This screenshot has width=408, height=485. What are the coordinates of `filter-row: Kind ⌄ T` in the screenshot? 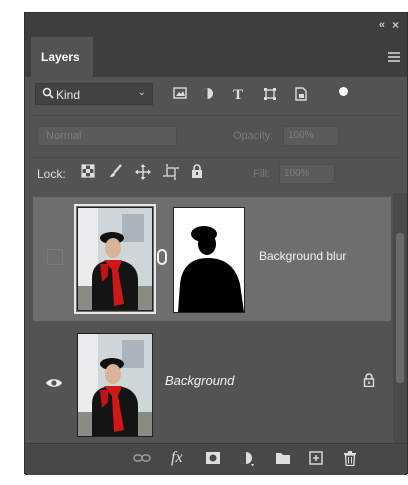 It's located at (216, 95).